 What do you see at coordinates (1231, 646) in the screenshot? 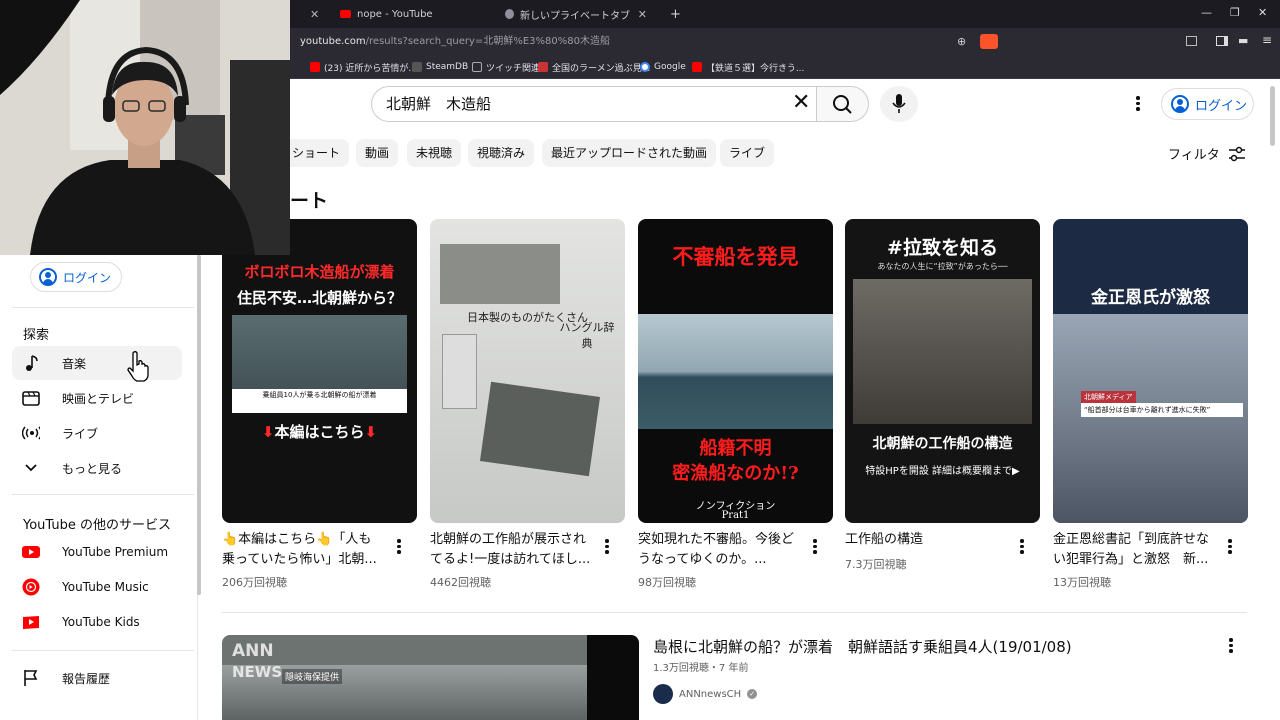
I see `video-more-icon` at bounding box center [1231, 646].